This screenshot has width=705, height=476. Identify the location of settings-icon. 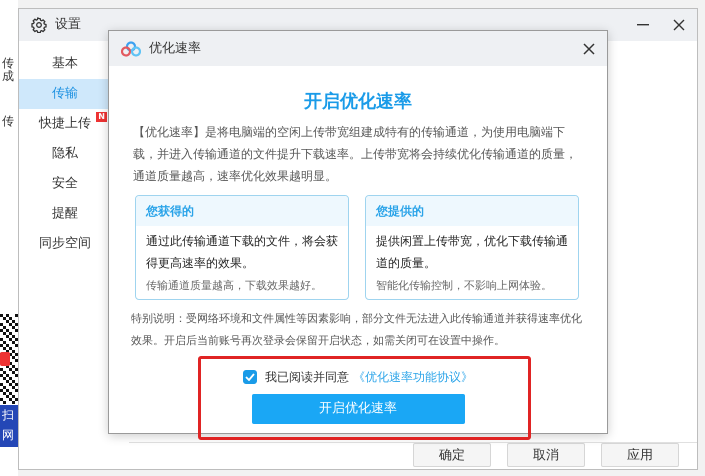
(39, 25).